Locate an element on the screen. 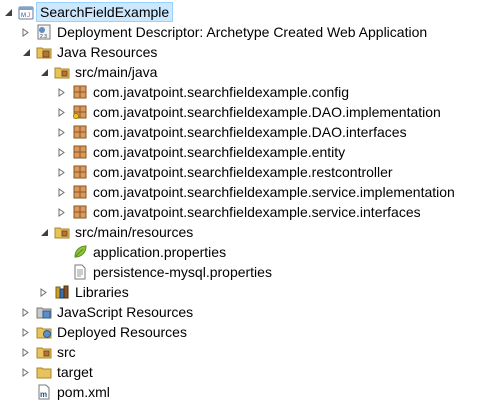 The height and width of the screenshot is (407, 493). tree-item-libraries: Libraries is located at coordinates (83, 292).